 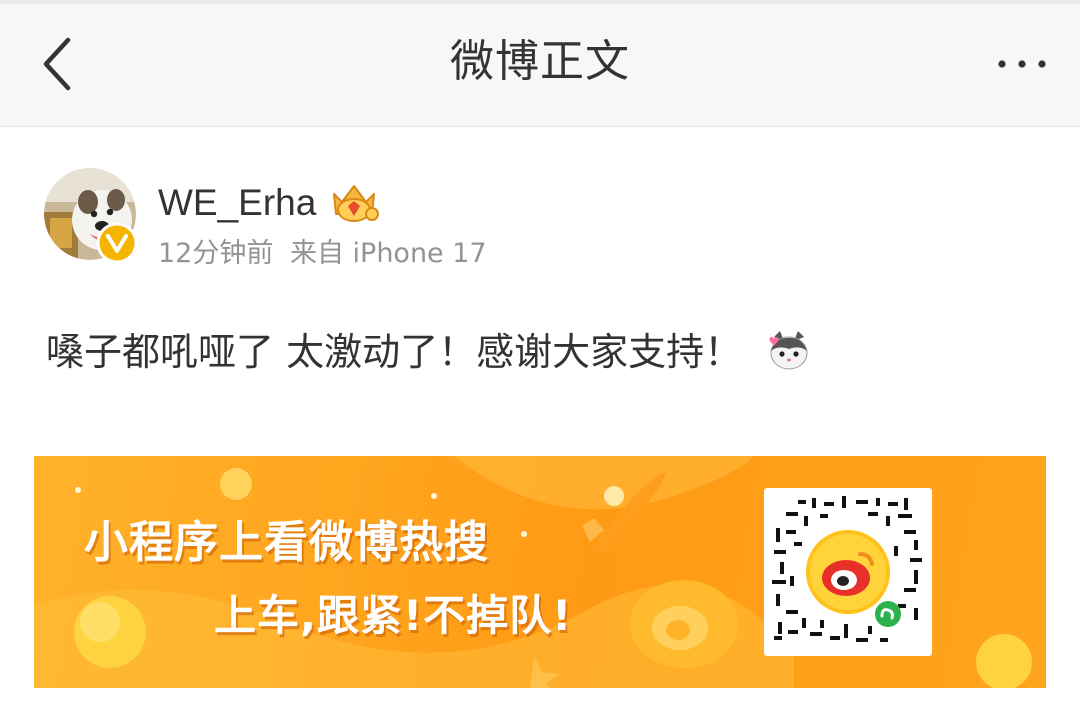 I want to click on more-button, so click(x=1022, y=64).